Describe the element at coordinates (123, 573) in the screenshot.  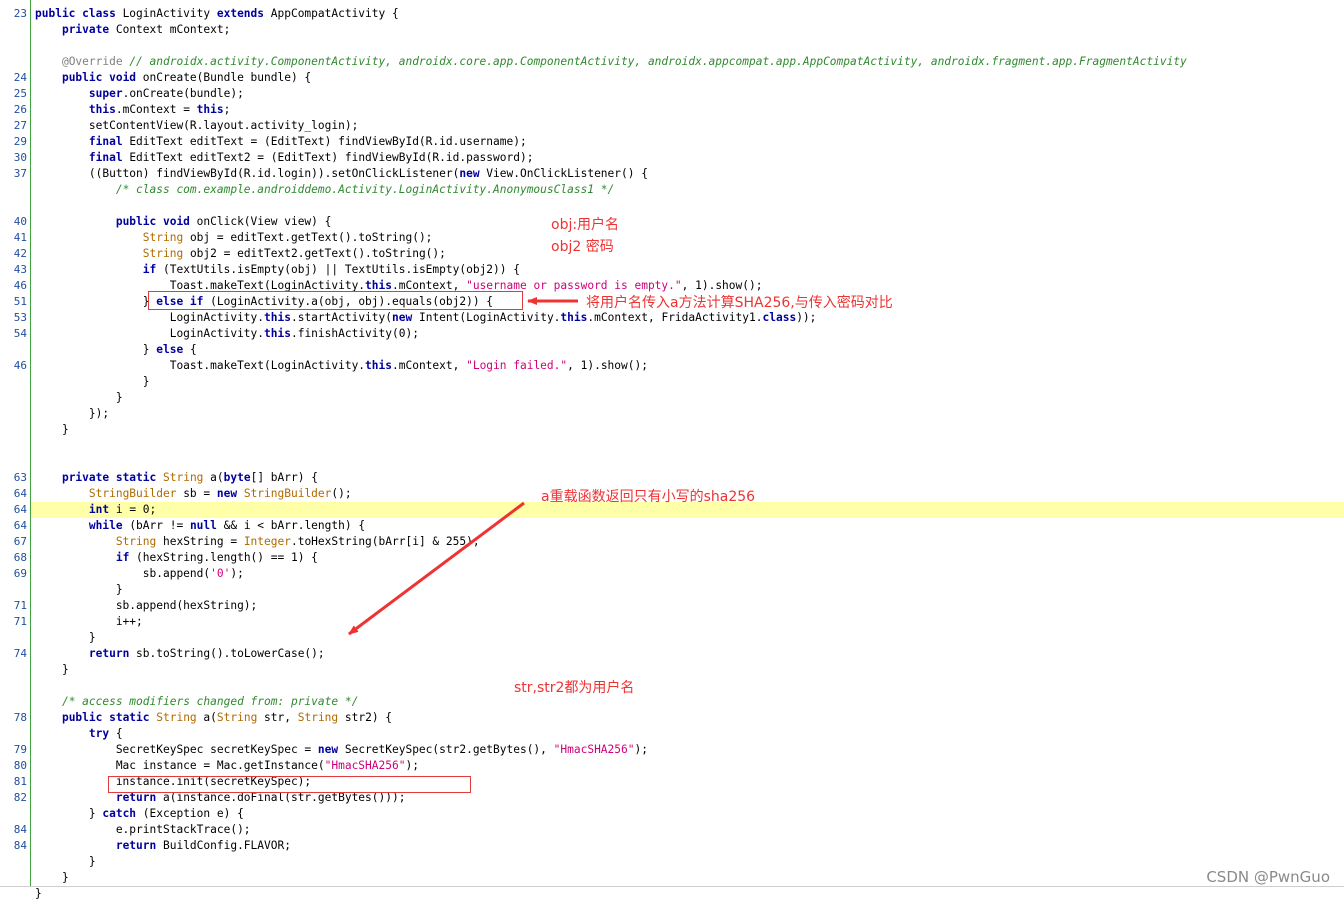
I see `code-token: sb.append(` at that location.